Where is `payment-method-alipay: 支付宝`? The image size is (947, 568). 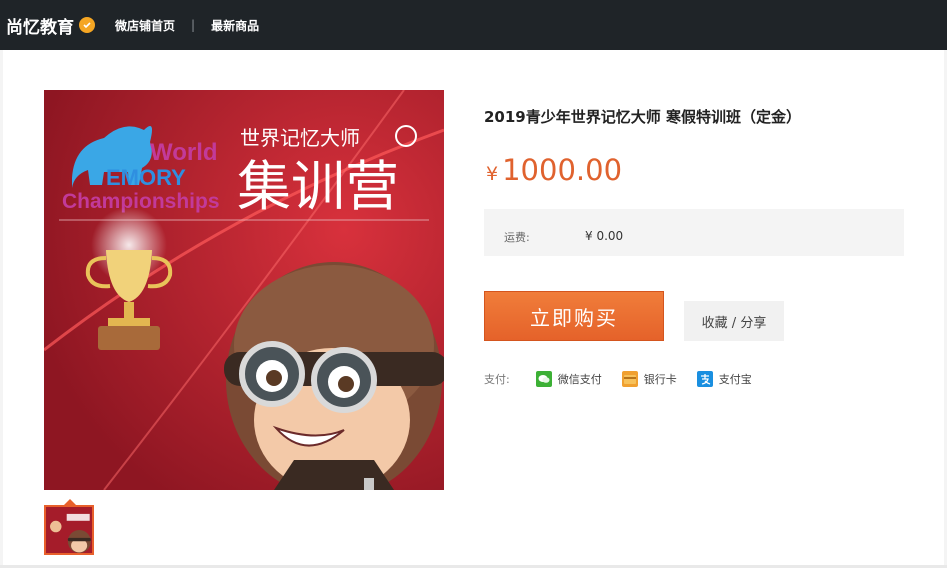
payment-method-alipay: 支付宝 is located at coordinates (724, 379).